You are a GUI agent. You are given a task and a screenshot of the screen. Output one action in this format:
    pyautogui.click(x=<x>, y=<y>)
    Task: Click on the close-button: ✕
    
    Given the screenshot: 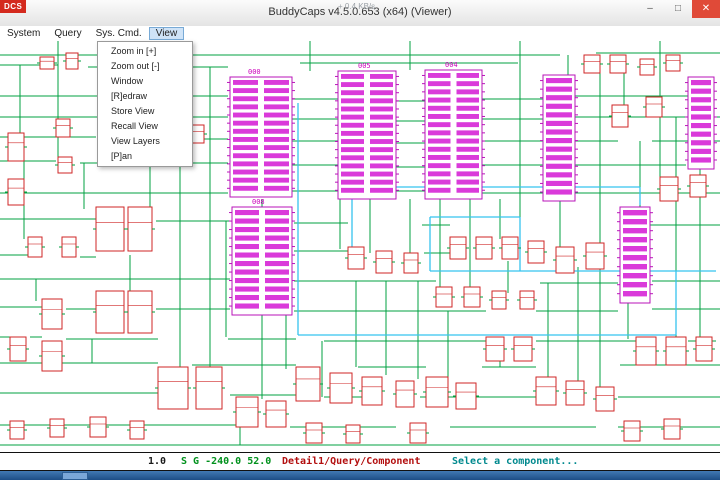 What is the action you would take?
    pyautogui.click(x=706, y=9)
    